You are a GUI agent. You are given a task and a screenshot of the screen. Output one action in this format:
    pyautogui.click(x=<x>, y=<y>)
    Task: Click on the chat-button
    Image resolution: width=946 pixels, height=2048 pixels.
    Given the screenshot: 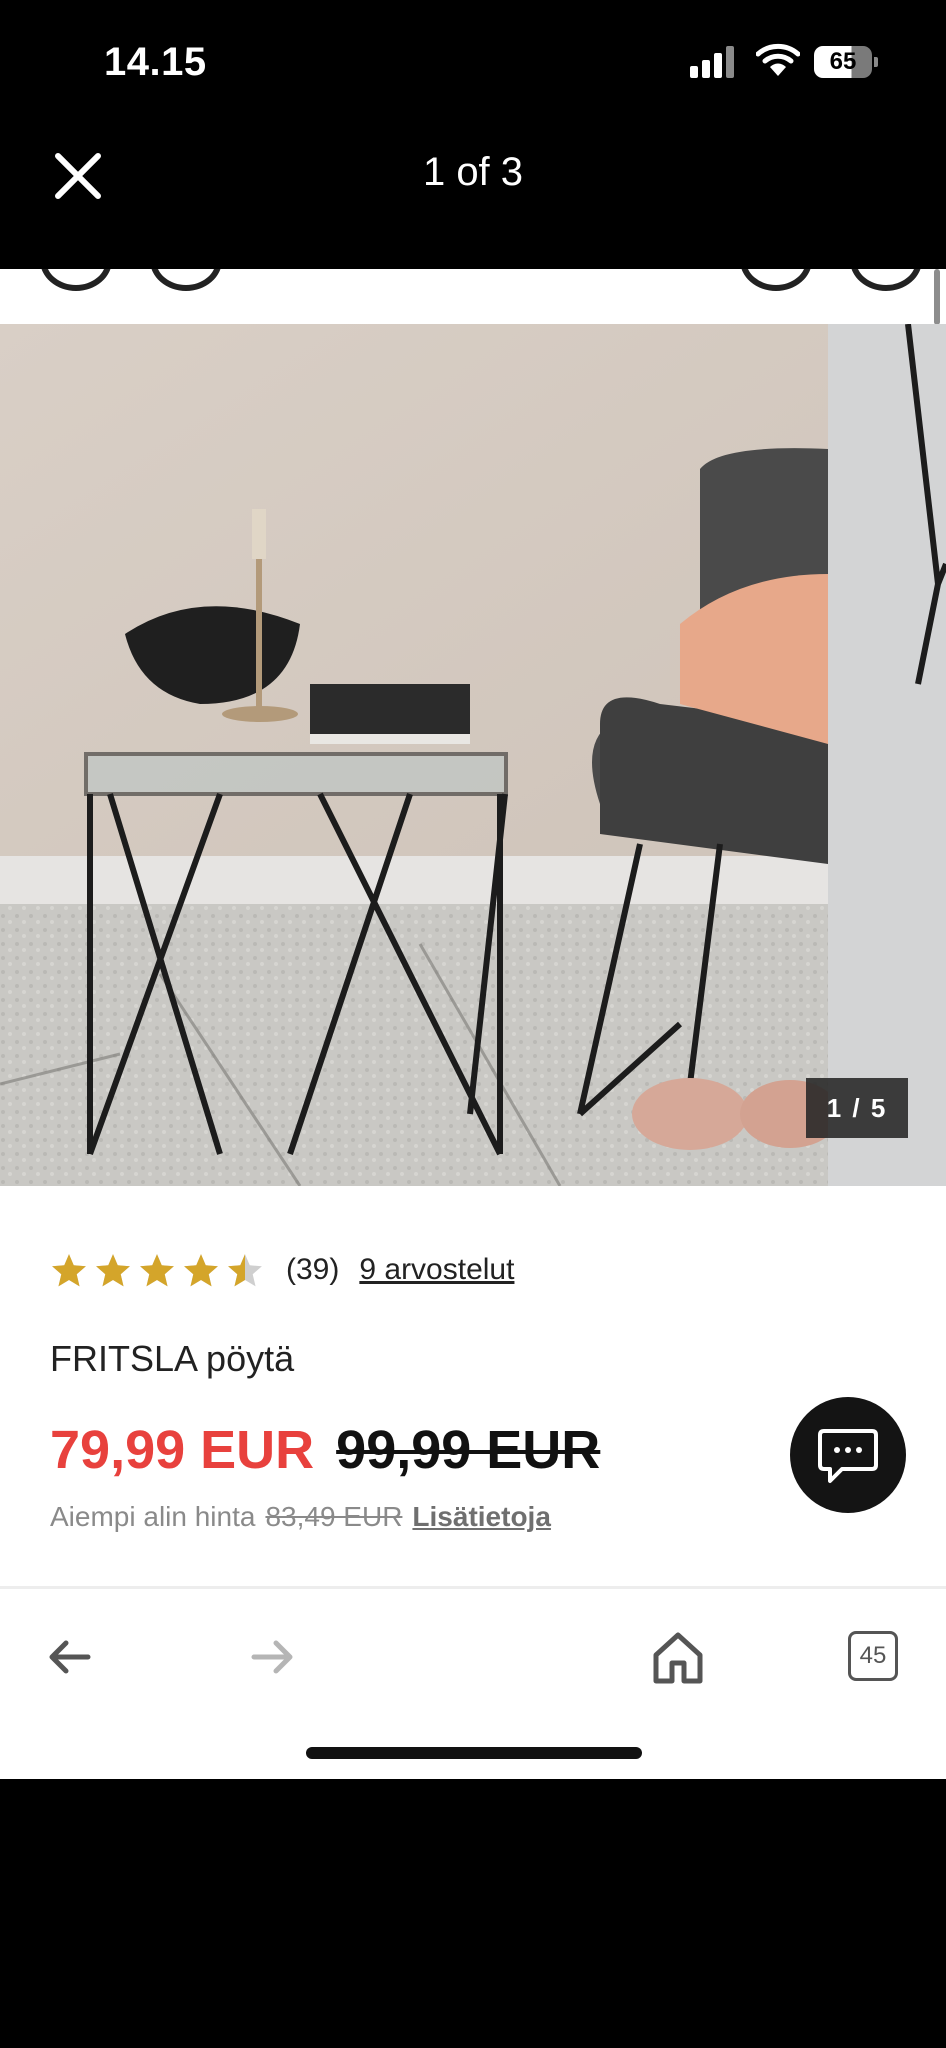 What is the action you would take?
    pyautogui.click(x=848, y=1455)
    